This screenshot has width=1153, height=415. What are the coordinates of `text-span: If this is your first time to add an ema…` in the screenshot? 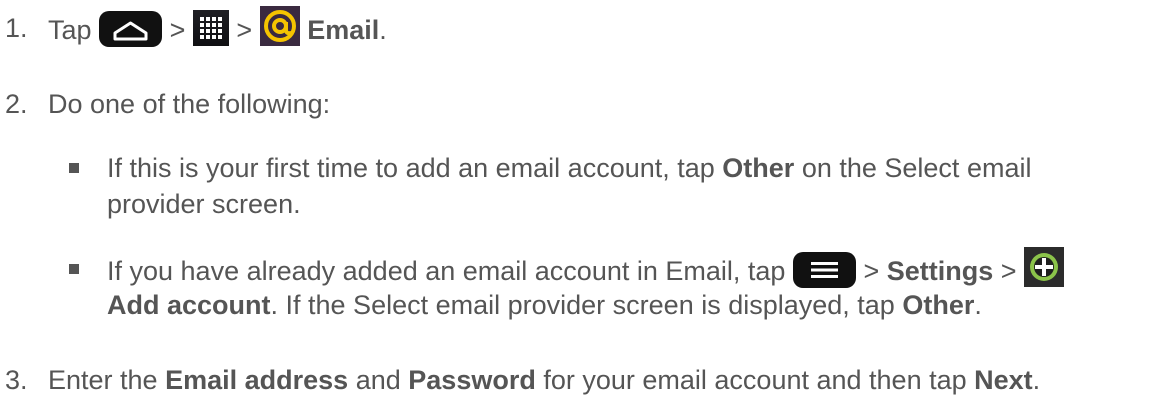 It's located at (411, 168).